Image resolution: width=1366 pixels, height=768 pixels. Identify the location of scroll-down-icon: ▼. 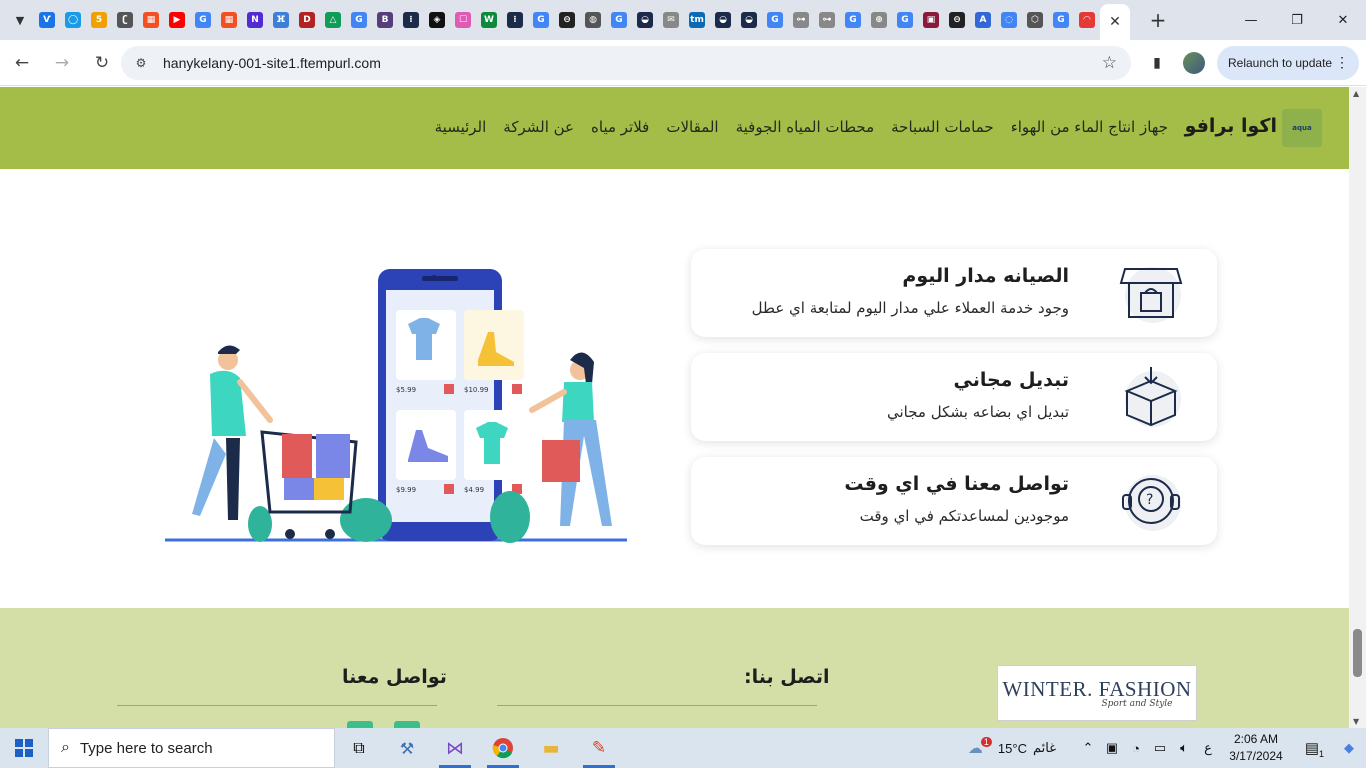
(1356, 721).